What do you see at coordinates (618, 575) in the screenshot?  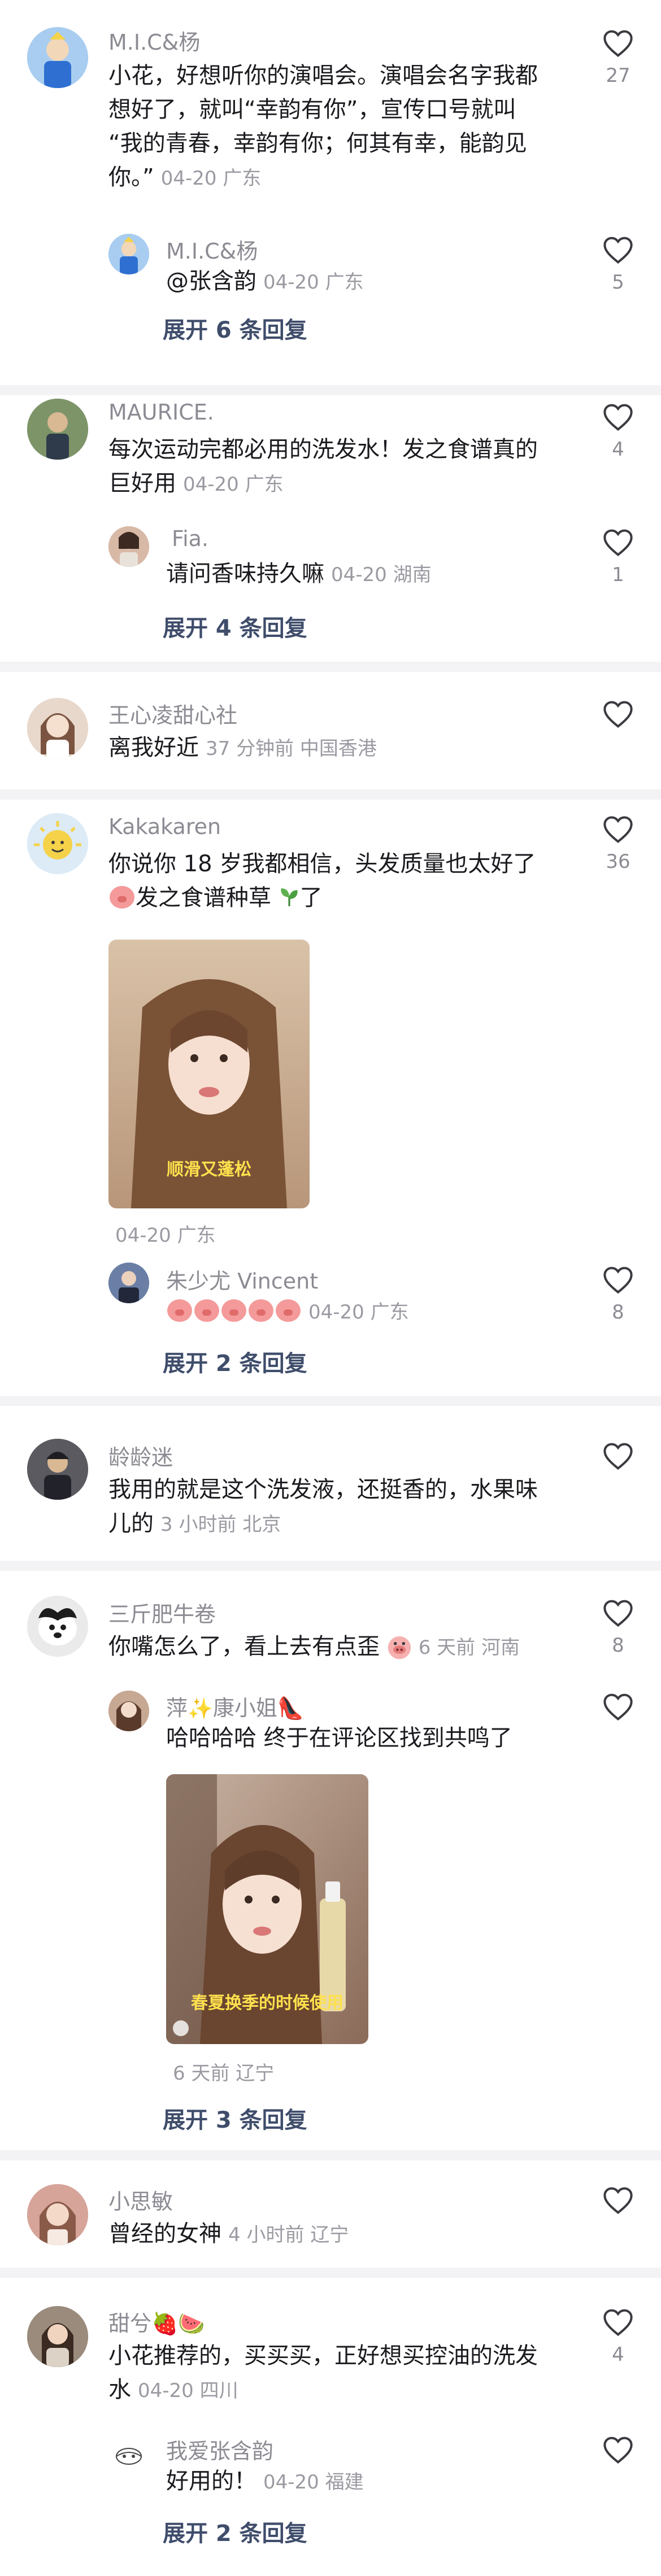 I see `like-count: 1` at bounding box center [618, 575].